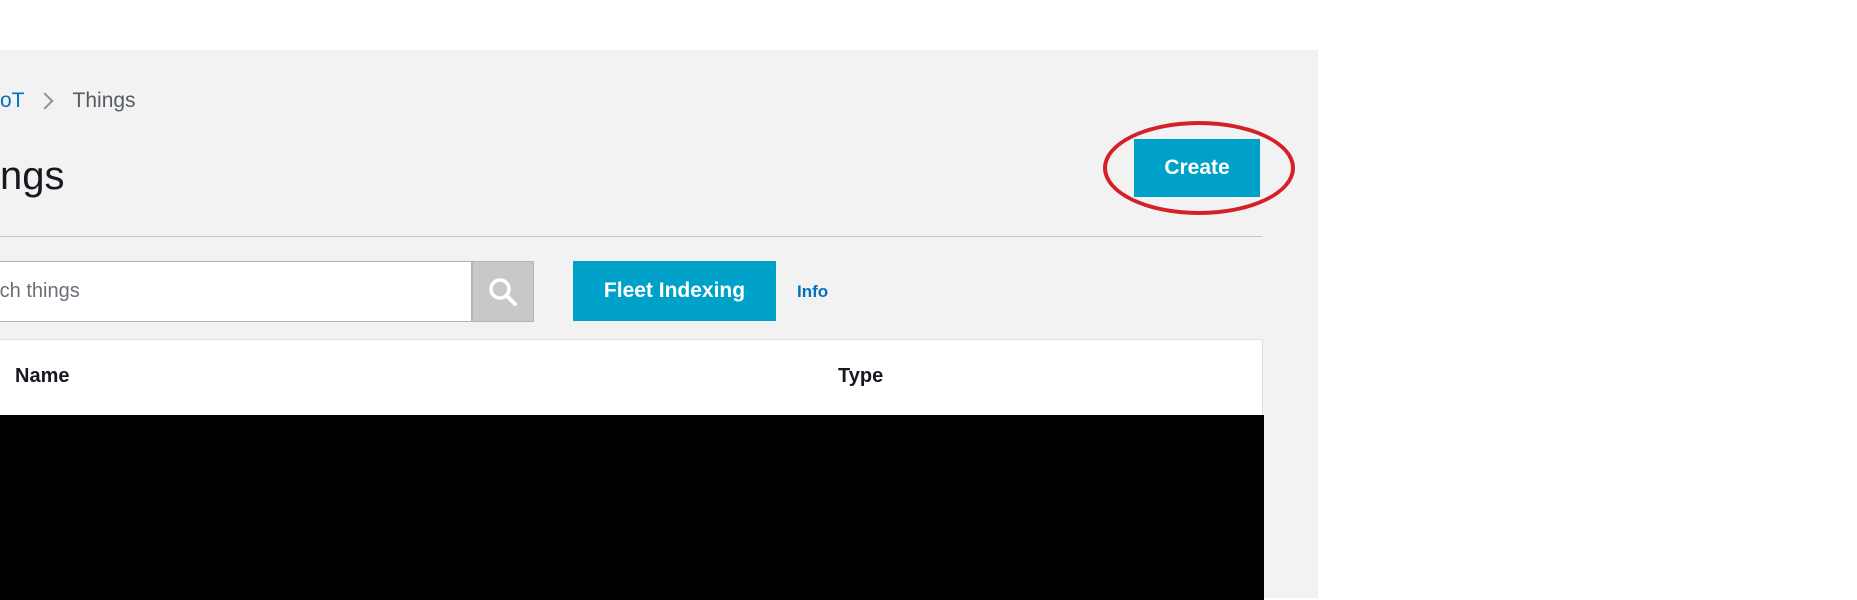 This screenshot has width=1857, height=600. What do you see at coordinates (674, 291) in the screenshot?
I see `fleet-indexing-button: Fleet Indexing` at bounding box center [674, 291].